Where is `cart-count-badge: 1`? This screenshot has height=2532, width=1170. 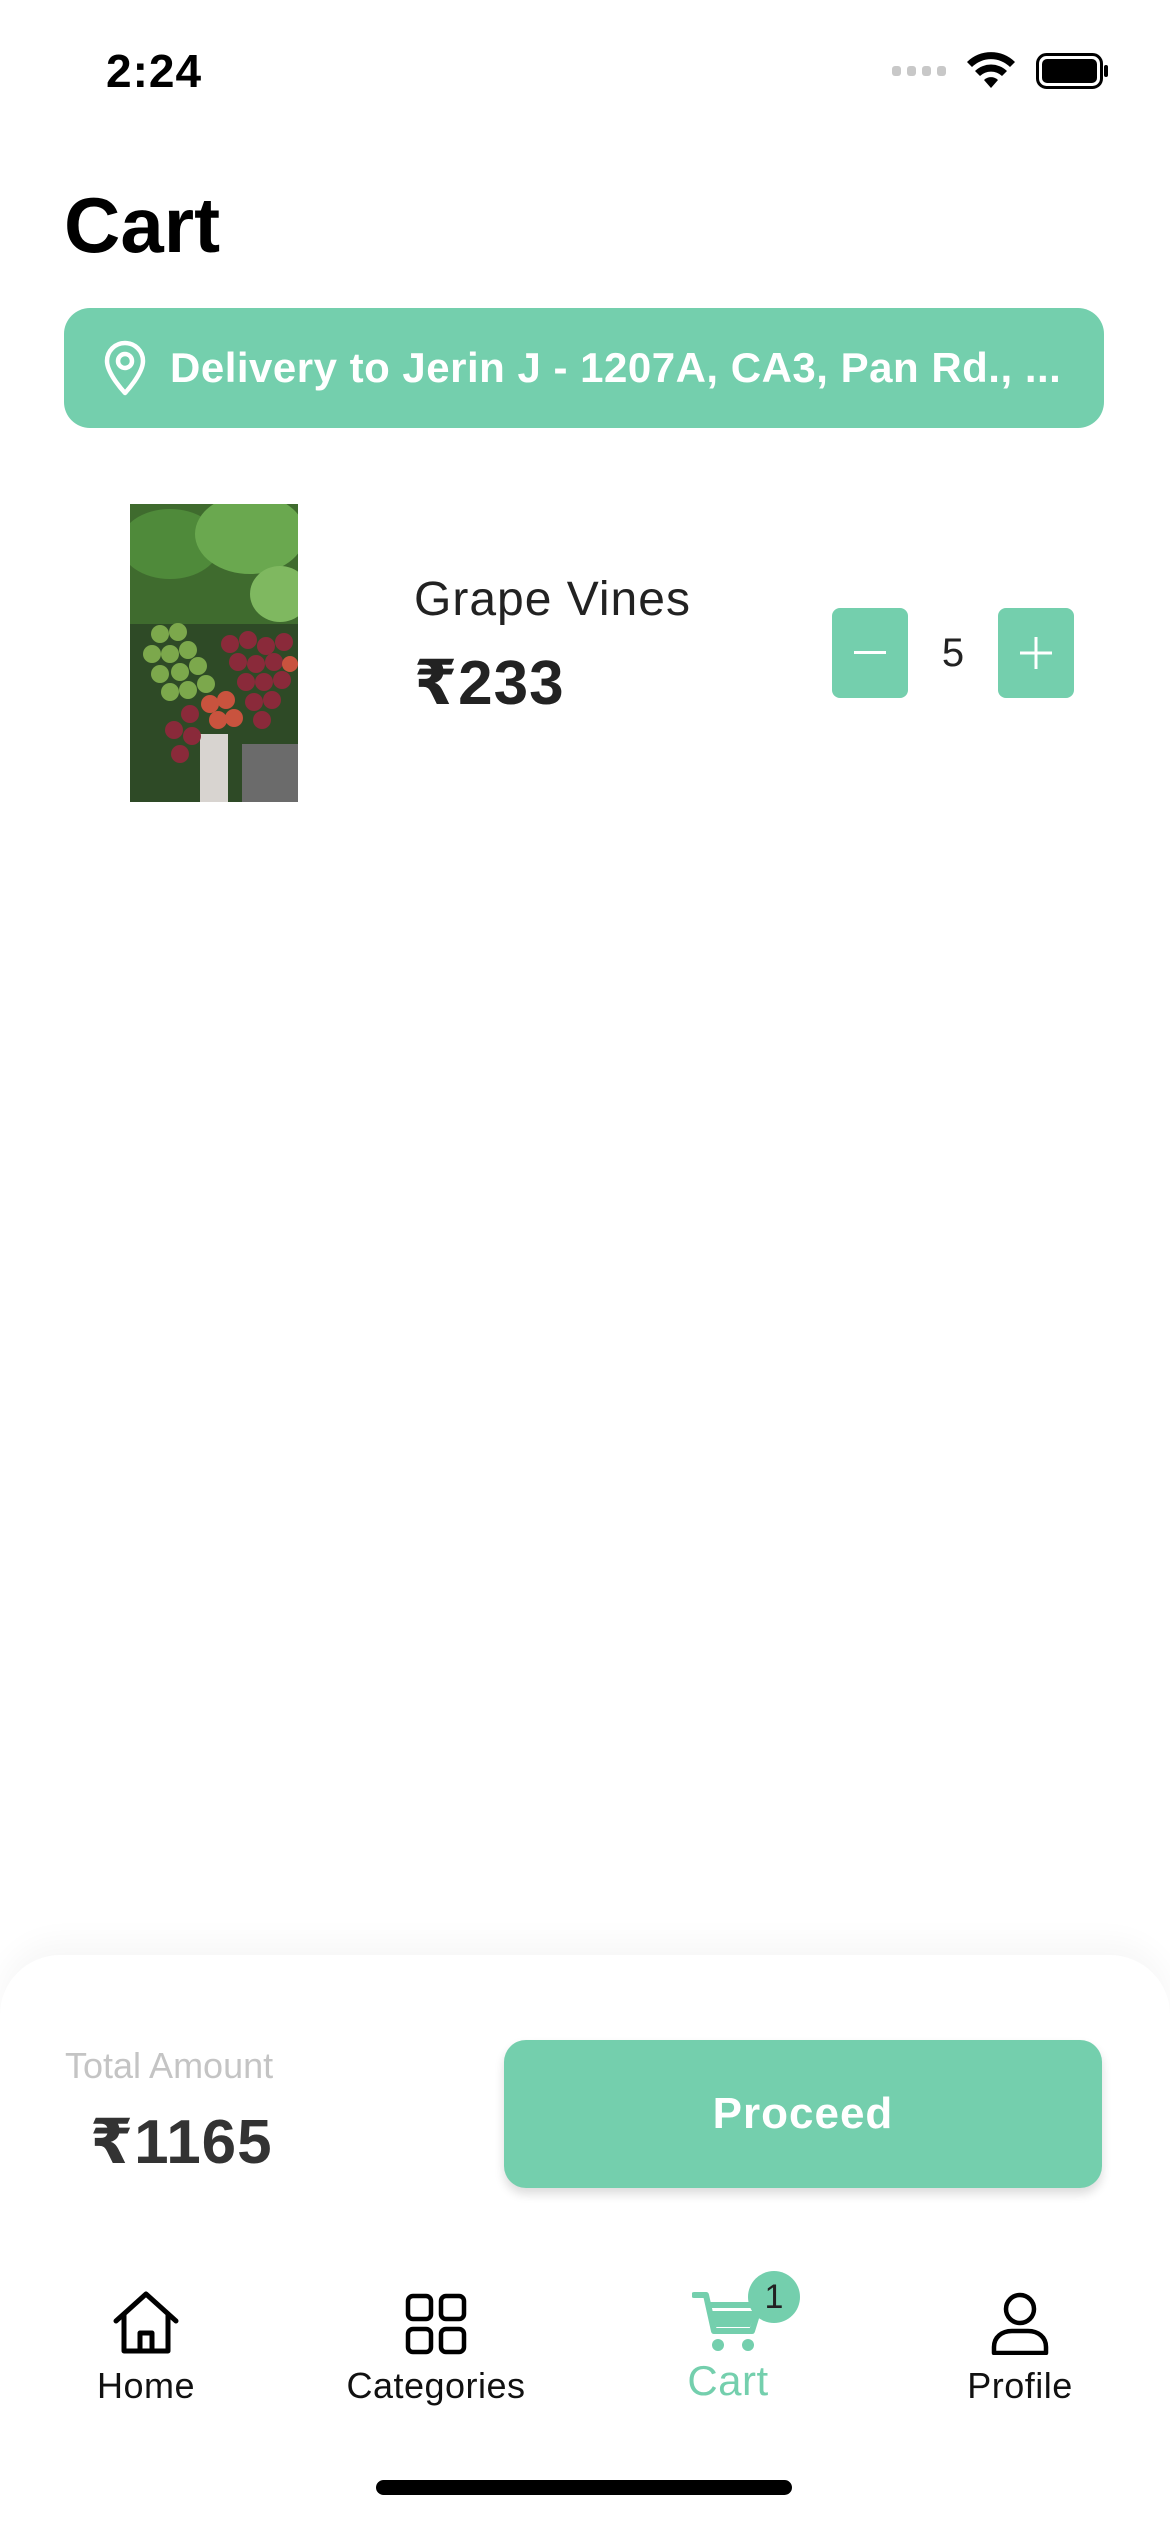
cart-count-badge: 1 is located at coordinates (774, 2297).